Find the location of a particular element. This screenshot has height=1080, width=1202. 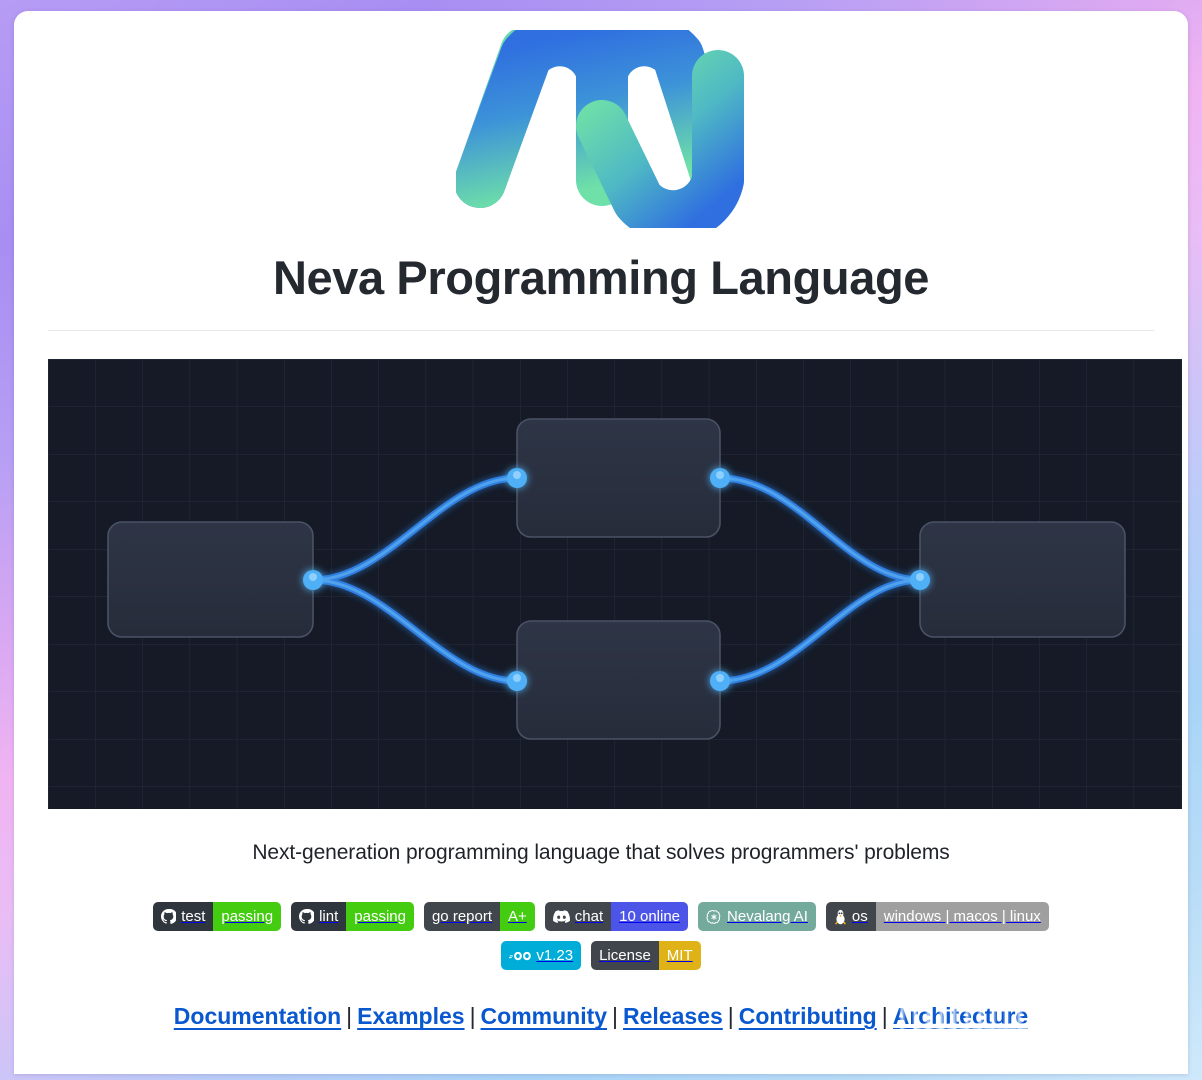

badge-license-label: License is located at coordinates (625, 956).